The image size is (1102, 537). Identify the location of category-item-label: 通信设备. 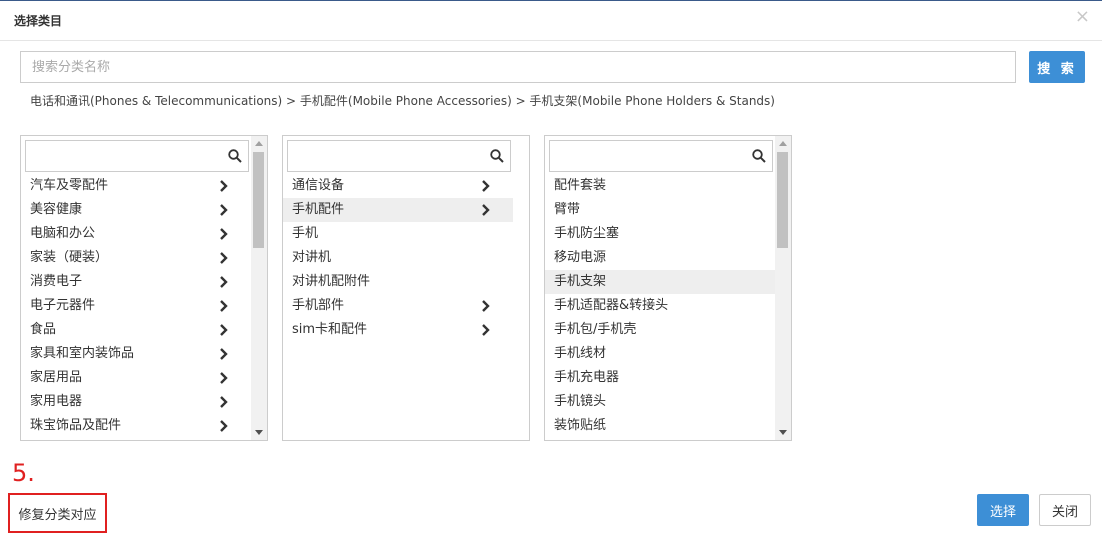
(318, 185).